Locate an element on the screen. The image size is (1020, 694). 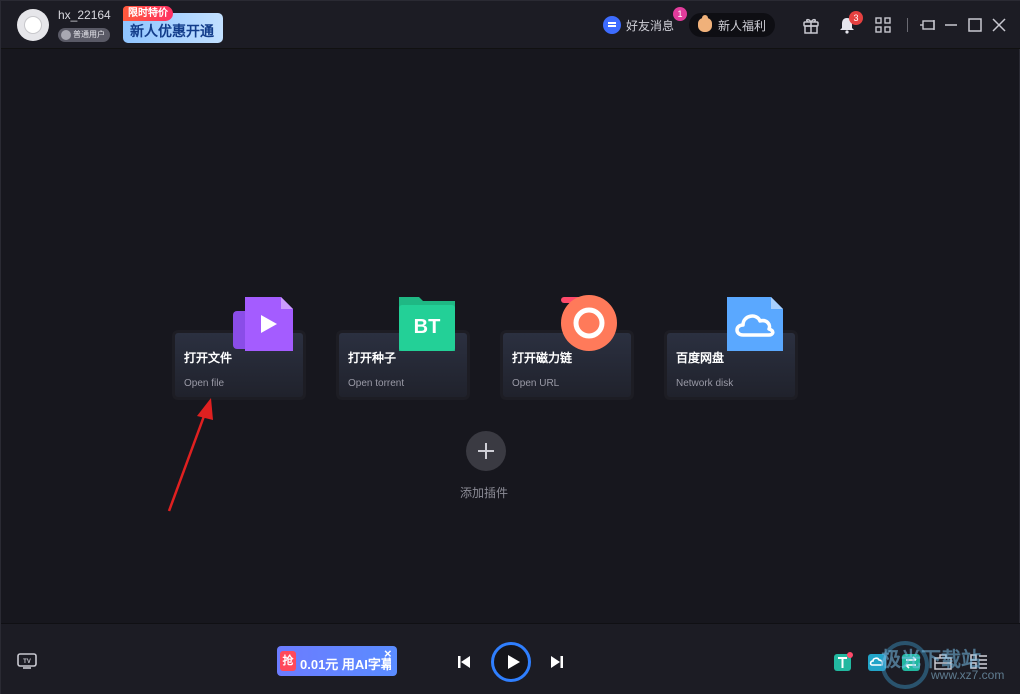
open-file-card: 打开文件 Open file is located at coordinates (241, 347).